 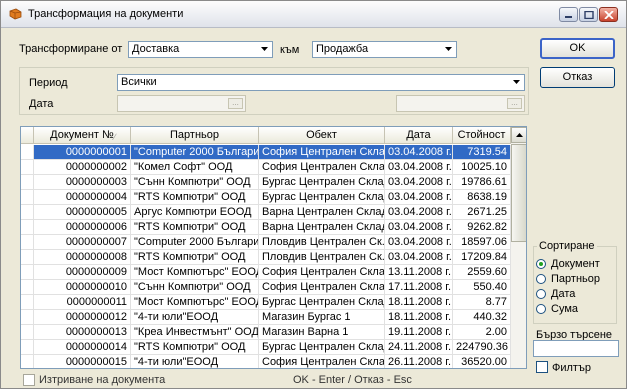 I want to click on transform-to-label: към, so click(x=290, y=50).